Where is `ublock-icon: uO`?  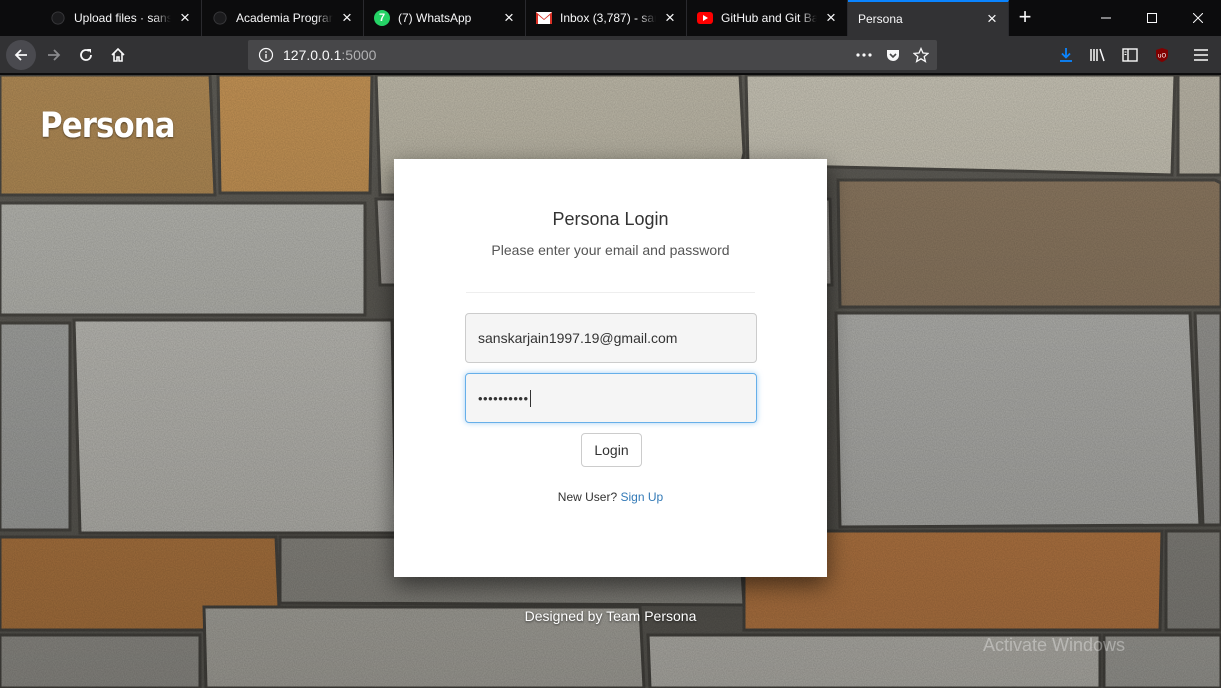 ublock-icon: uO is located at coordinates (1162, 55).